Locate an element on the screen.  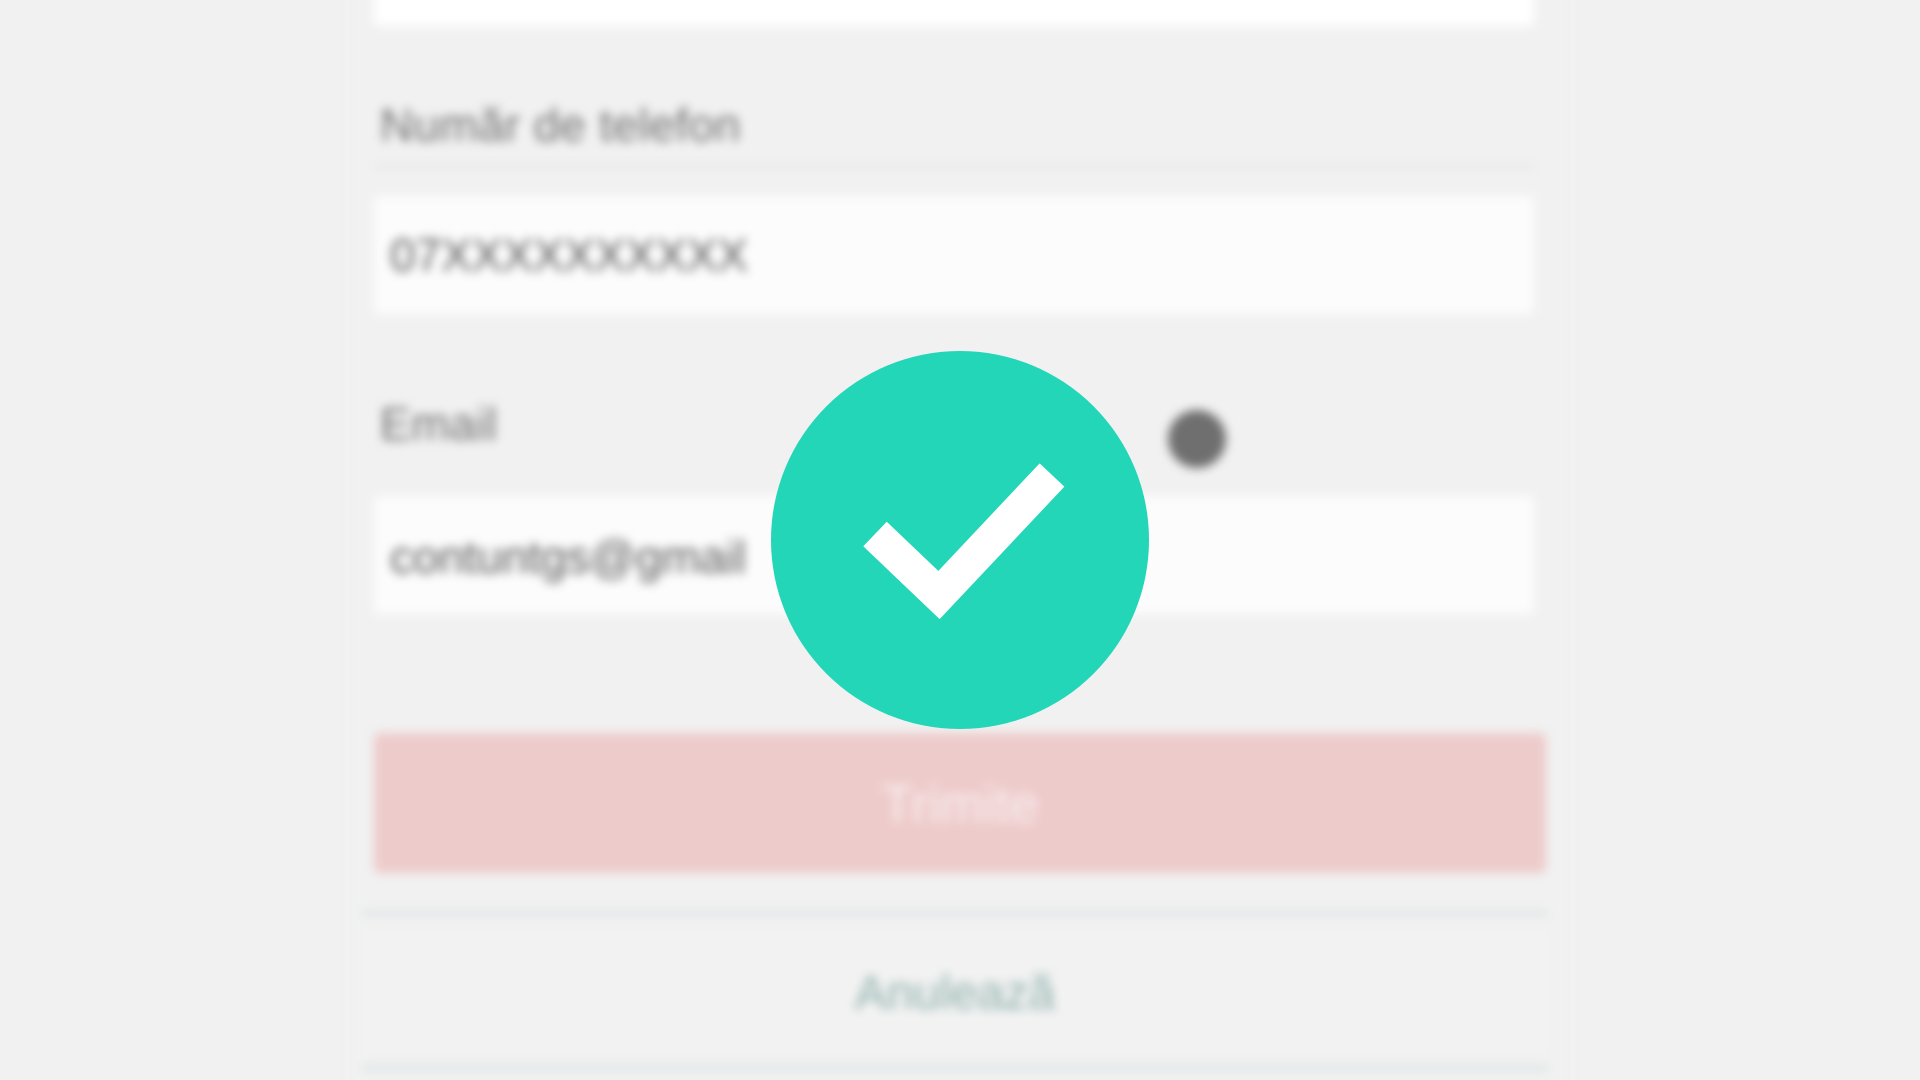
cancel-button: Anulează is located at coordinates (955, 992).